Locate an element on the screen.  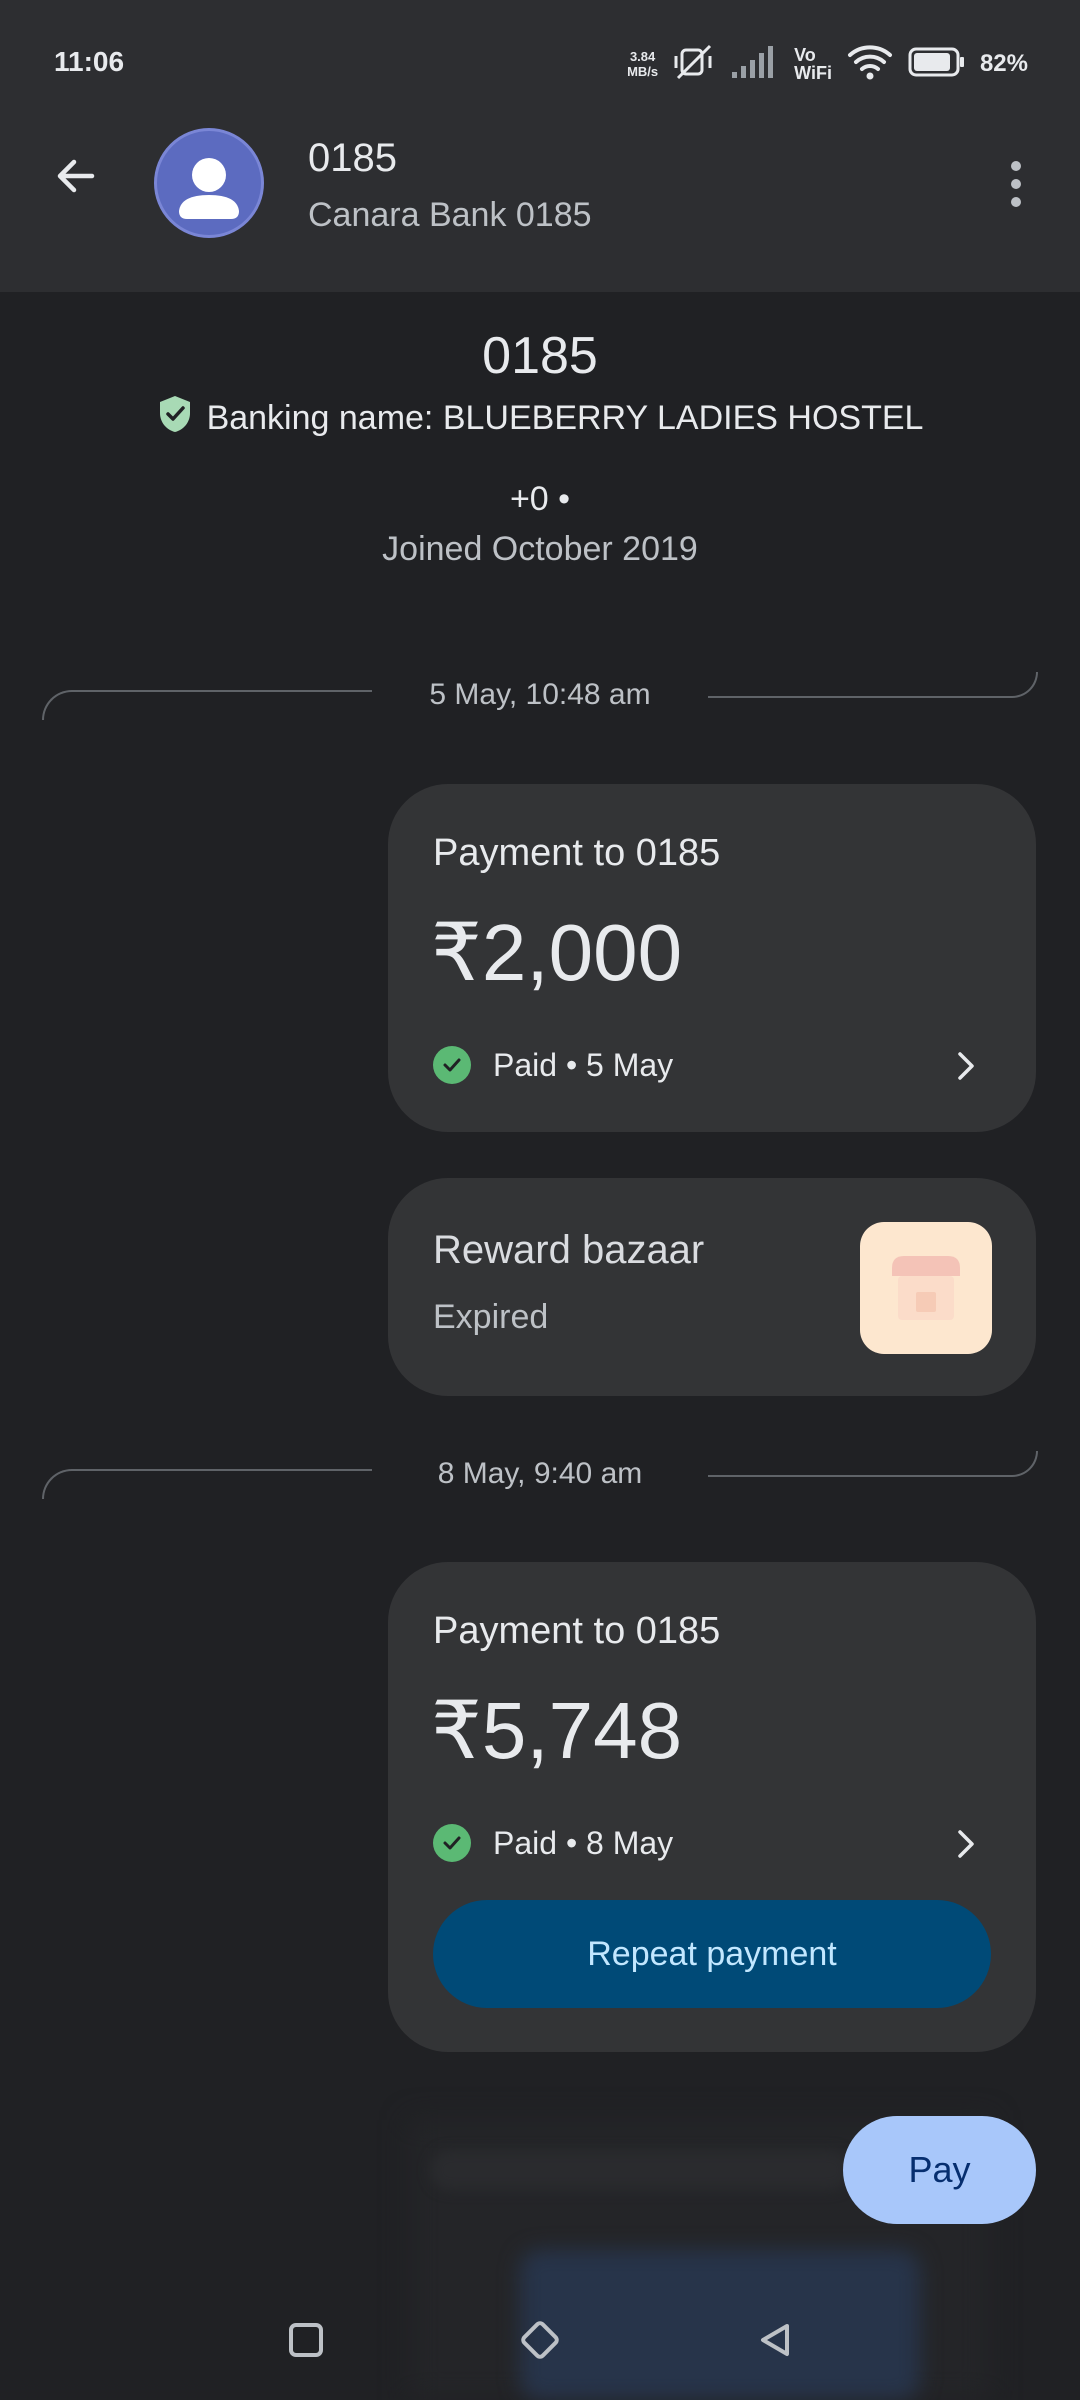
phone-number: +0 • is located at coordinates (540, 499).